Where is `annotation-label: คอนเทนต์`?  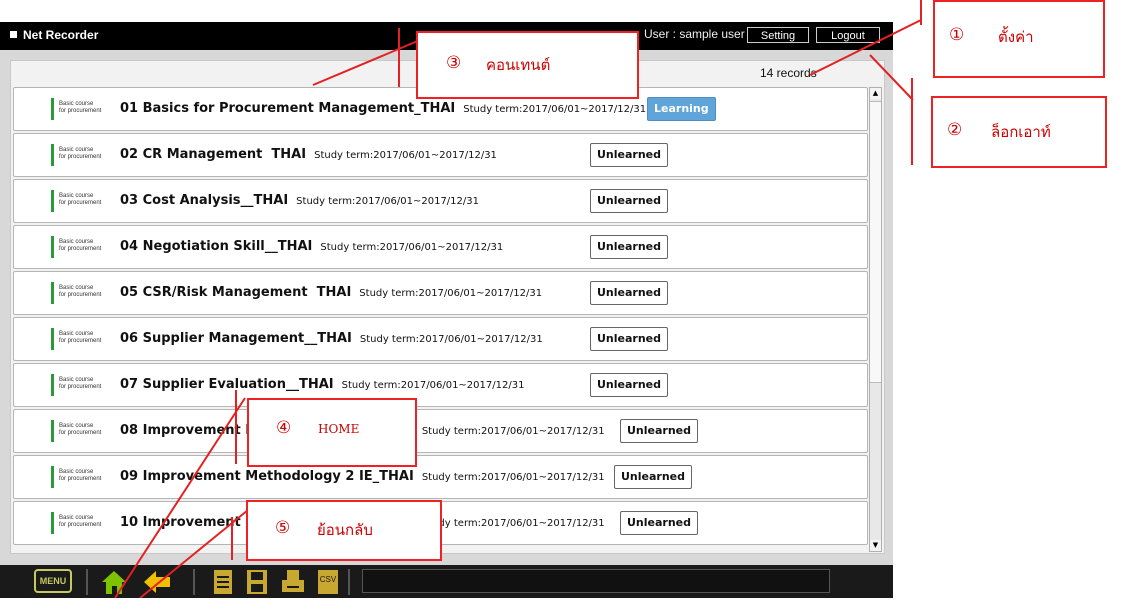 annotation-label: คอนเทนต์ is located at coordinates (518, 65).